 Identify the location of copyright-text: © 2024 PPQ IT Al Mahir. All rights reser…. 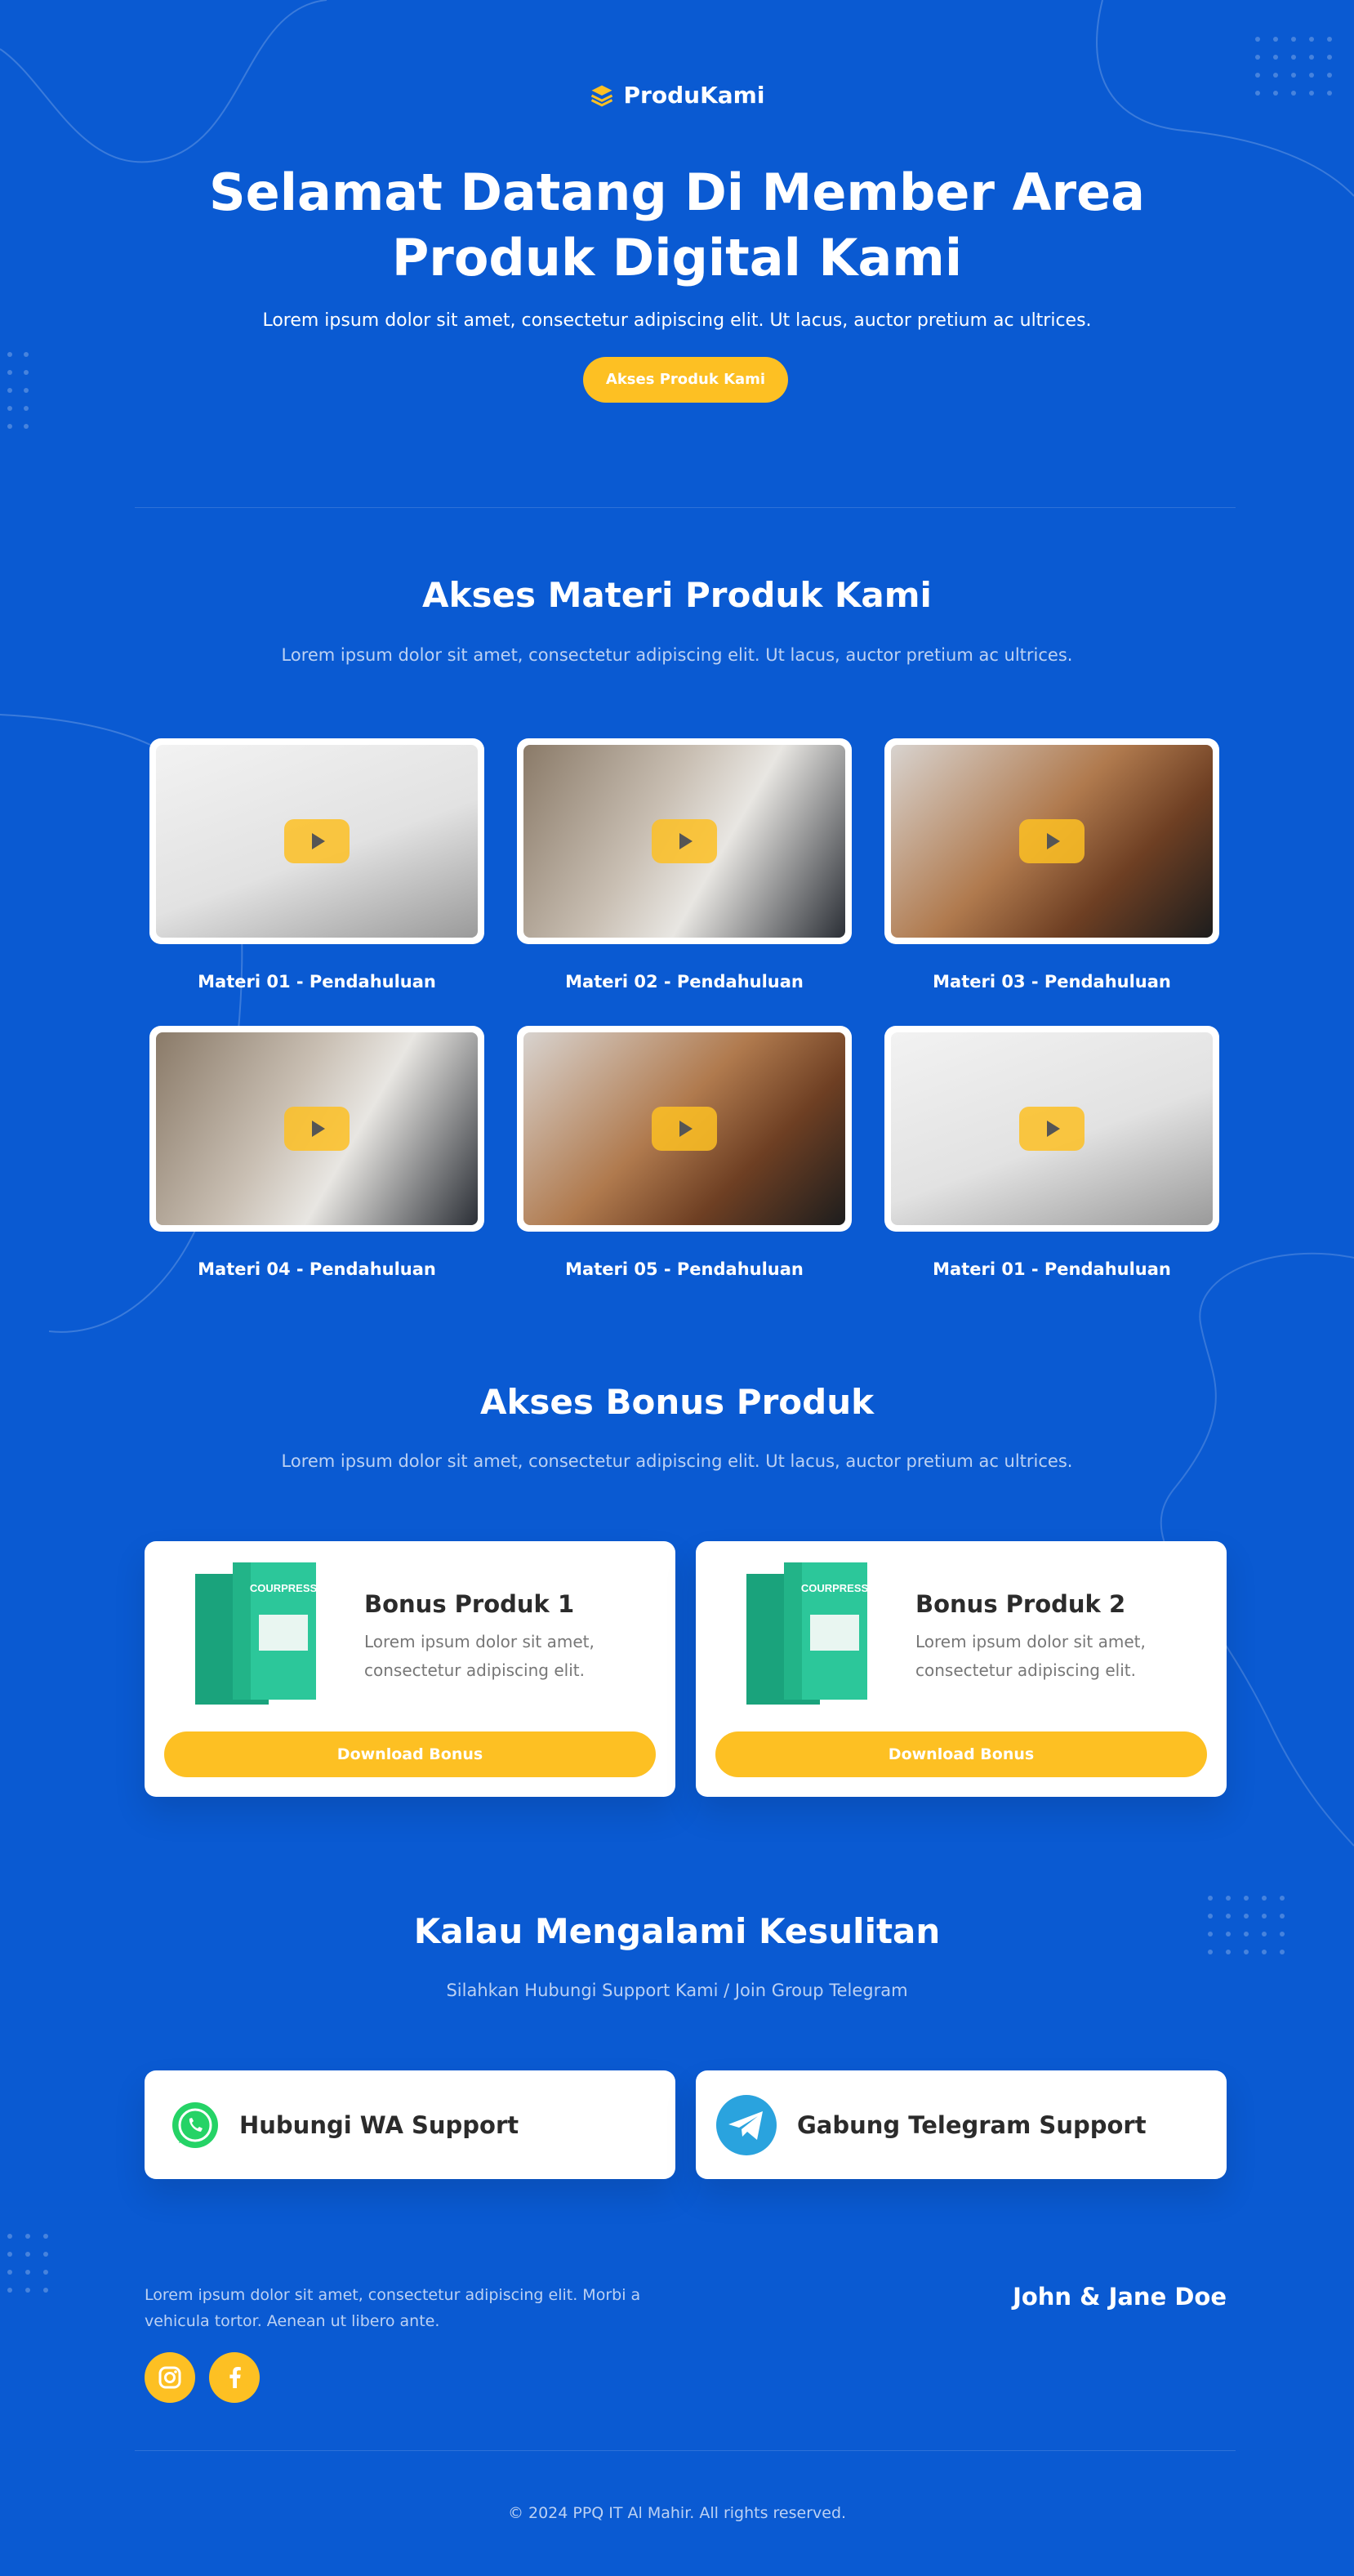
(677, 2513).